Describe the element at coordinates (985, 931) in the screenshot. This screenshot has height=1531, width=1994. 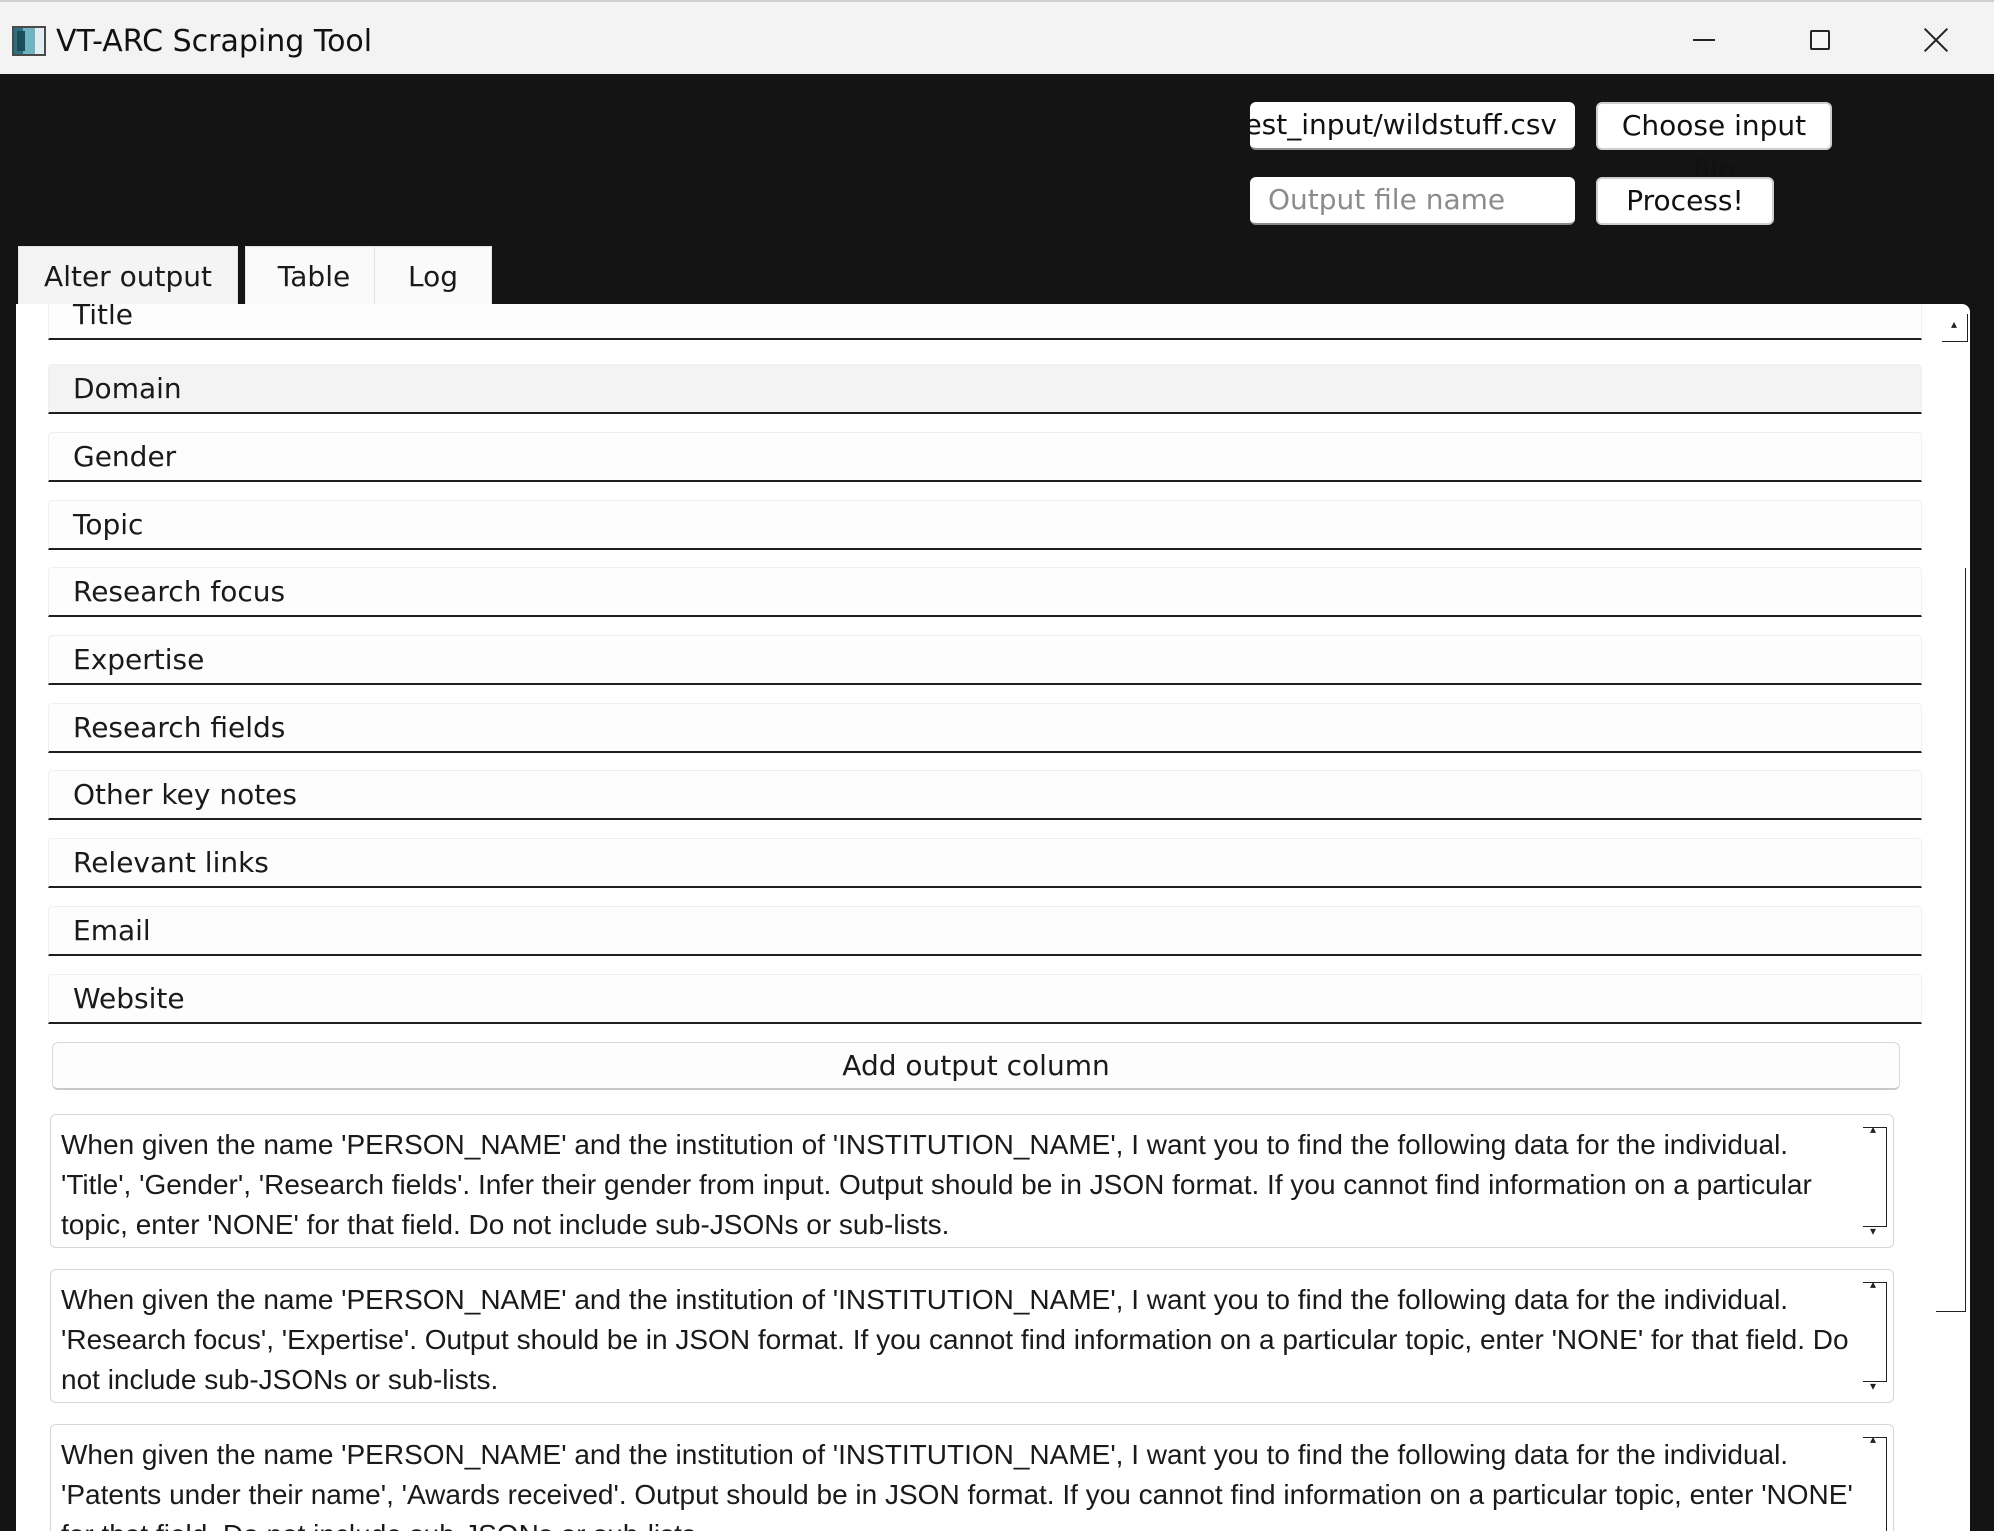
I see `output-column-field: Email` at that location.